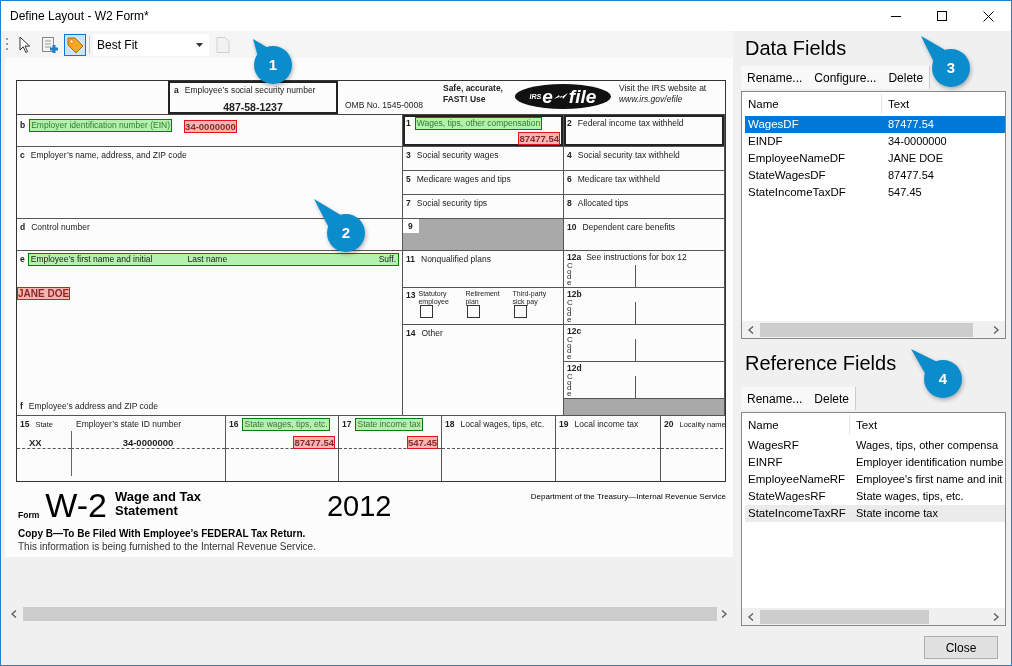 The width and height of the screenshot is (1012, 666). I want to click on list-row: StateIncomeTaxRF State income tax, so click(875, 513).